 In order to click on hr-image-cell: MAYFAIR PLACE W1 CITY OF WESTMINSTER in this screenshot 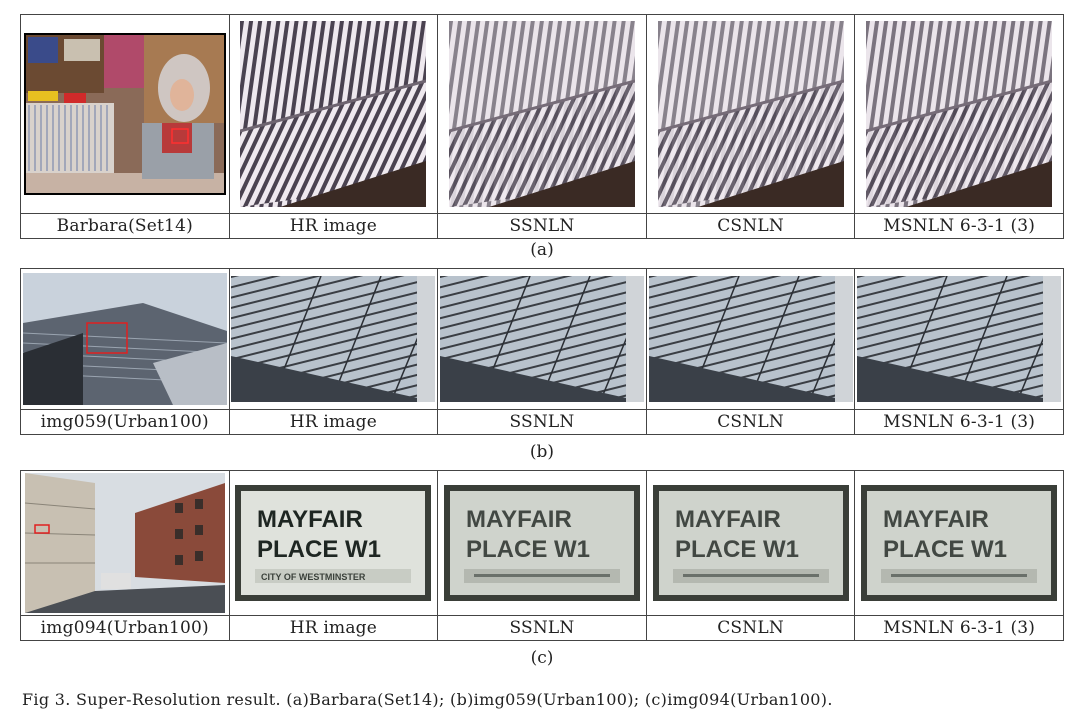, I will do `click(333, 543)`.